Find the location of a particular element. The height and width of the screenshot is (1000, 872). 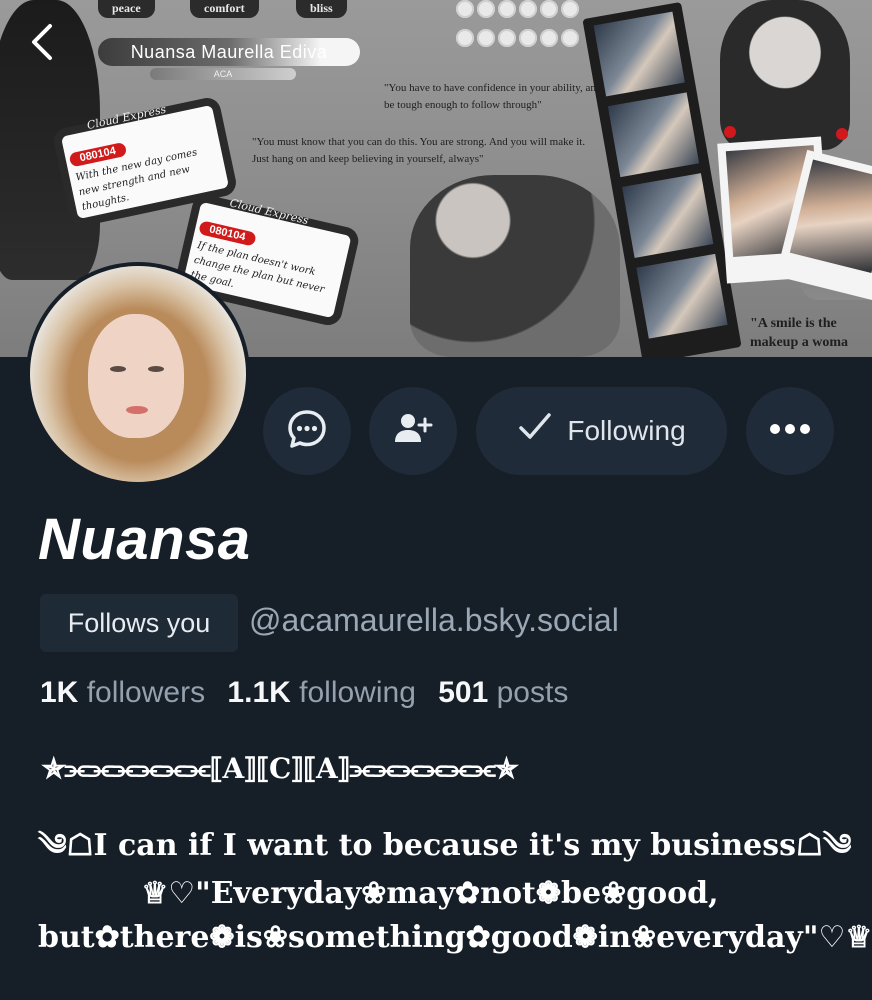

following-button: Following is located at coordinates (601, 431).